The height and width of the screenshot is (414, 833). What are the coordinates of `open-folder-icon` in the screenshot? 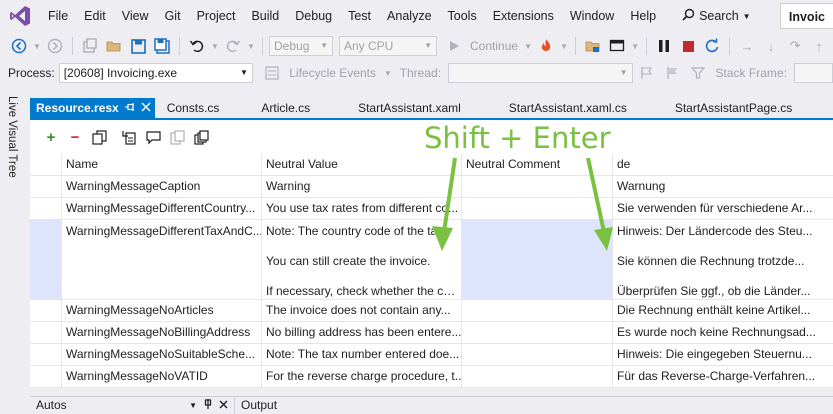 It's located at (114, 46).